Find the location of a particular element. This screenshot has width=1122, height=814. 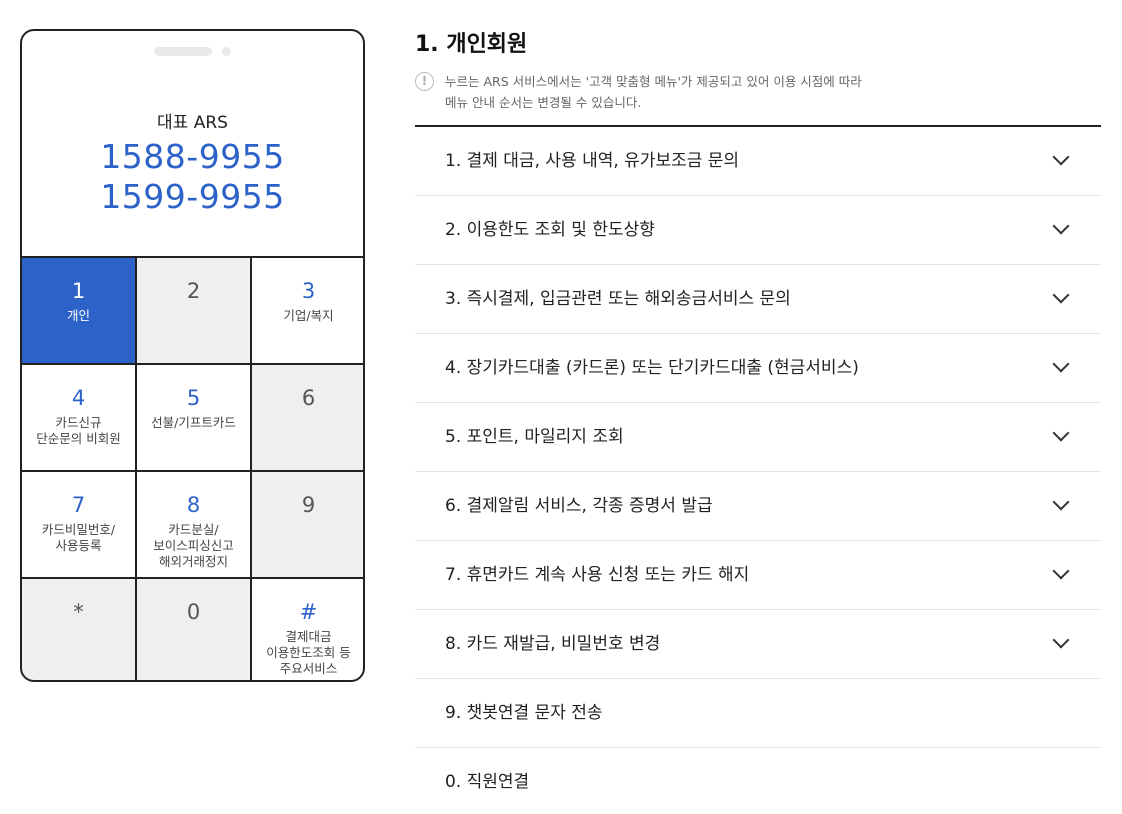

menu-item-4: 4. 장기카드대출 (카드론) 또는 단기카드대출 (현금서비스) is located at coordinates (758, 368).